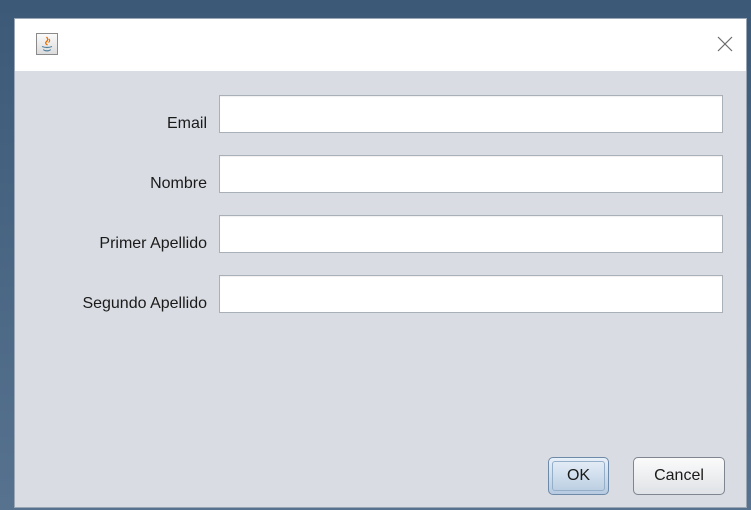 The width and height of the screenshot is (751, 510). I want to click on close-button, so click(725, 44).